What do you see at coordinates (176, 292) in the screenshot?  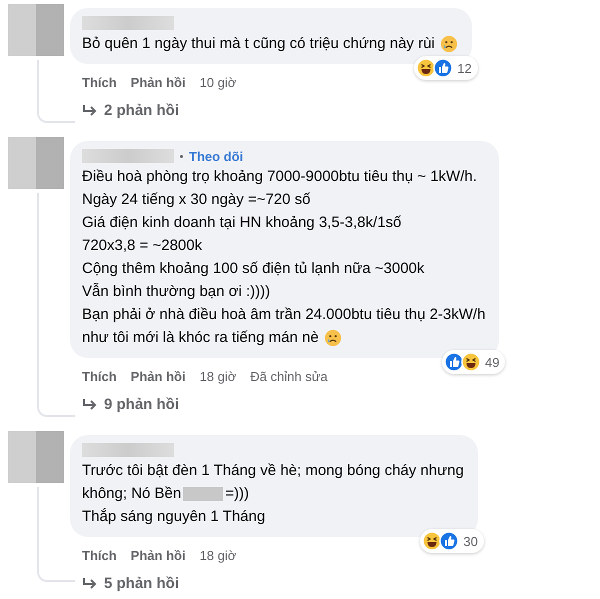 I see `comment-text: Vẫn bình thường bạn ơi :))))` at bounding box center [176, 292].